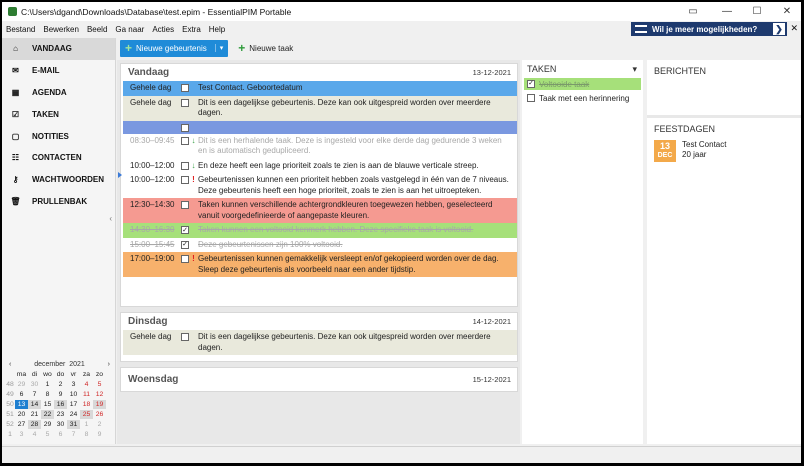  What do you see at coordinates (86, 414) in the screenshot?
I see `calendar-day: 25` at bounding box center [86, 414].